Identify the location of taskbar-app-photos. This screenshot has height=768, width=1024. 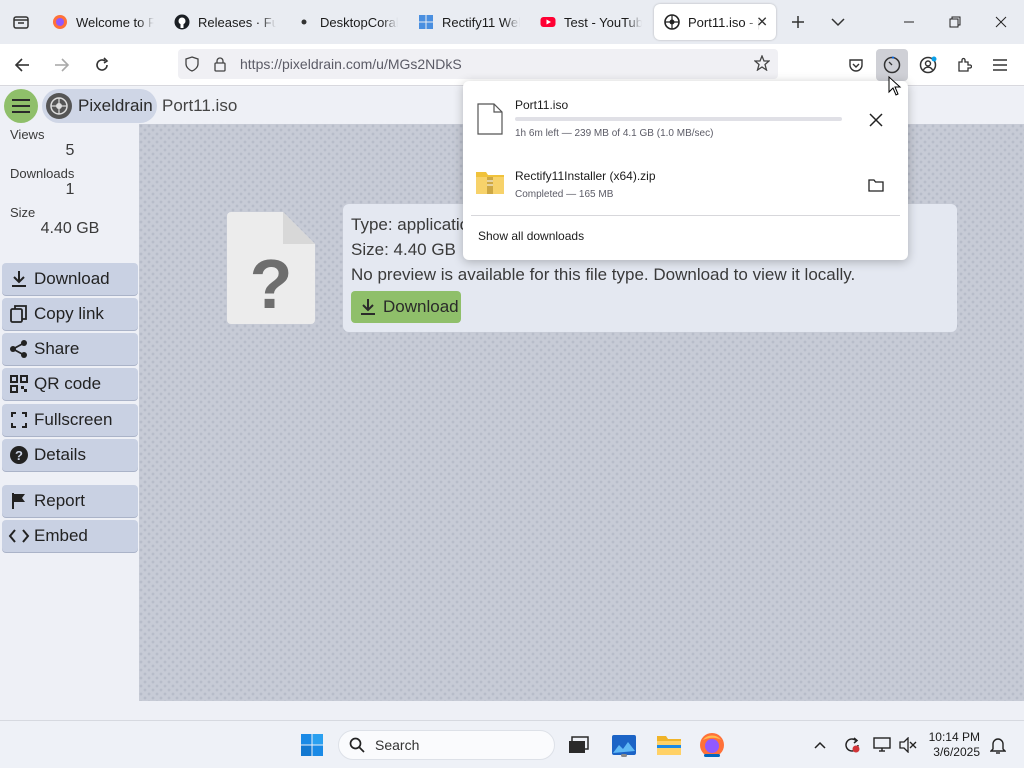
(624, 745).